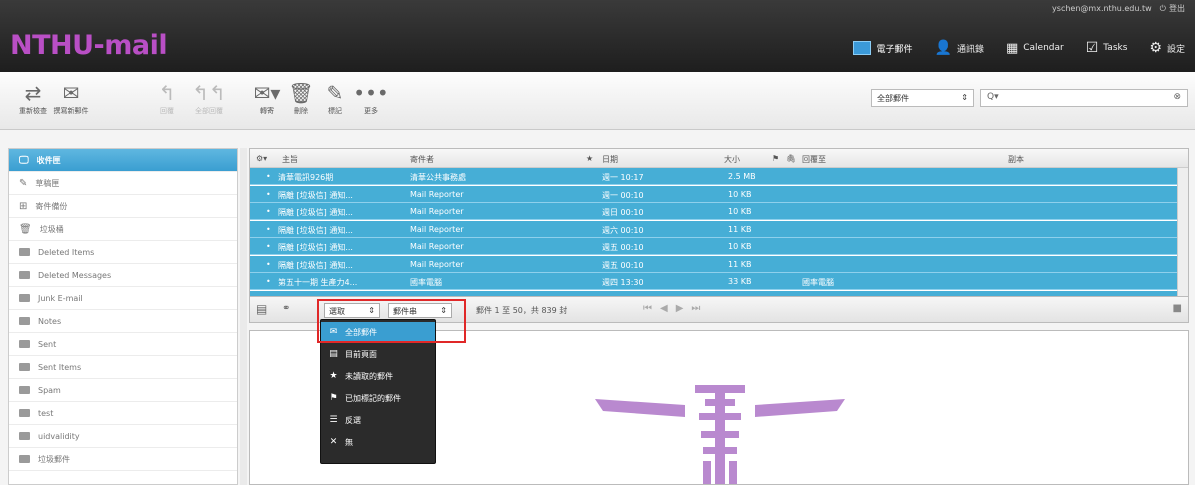 The height and width of the screenshot is (485, 1195). I want to click on col-flag-icon: ⚑, so click(775, 158).